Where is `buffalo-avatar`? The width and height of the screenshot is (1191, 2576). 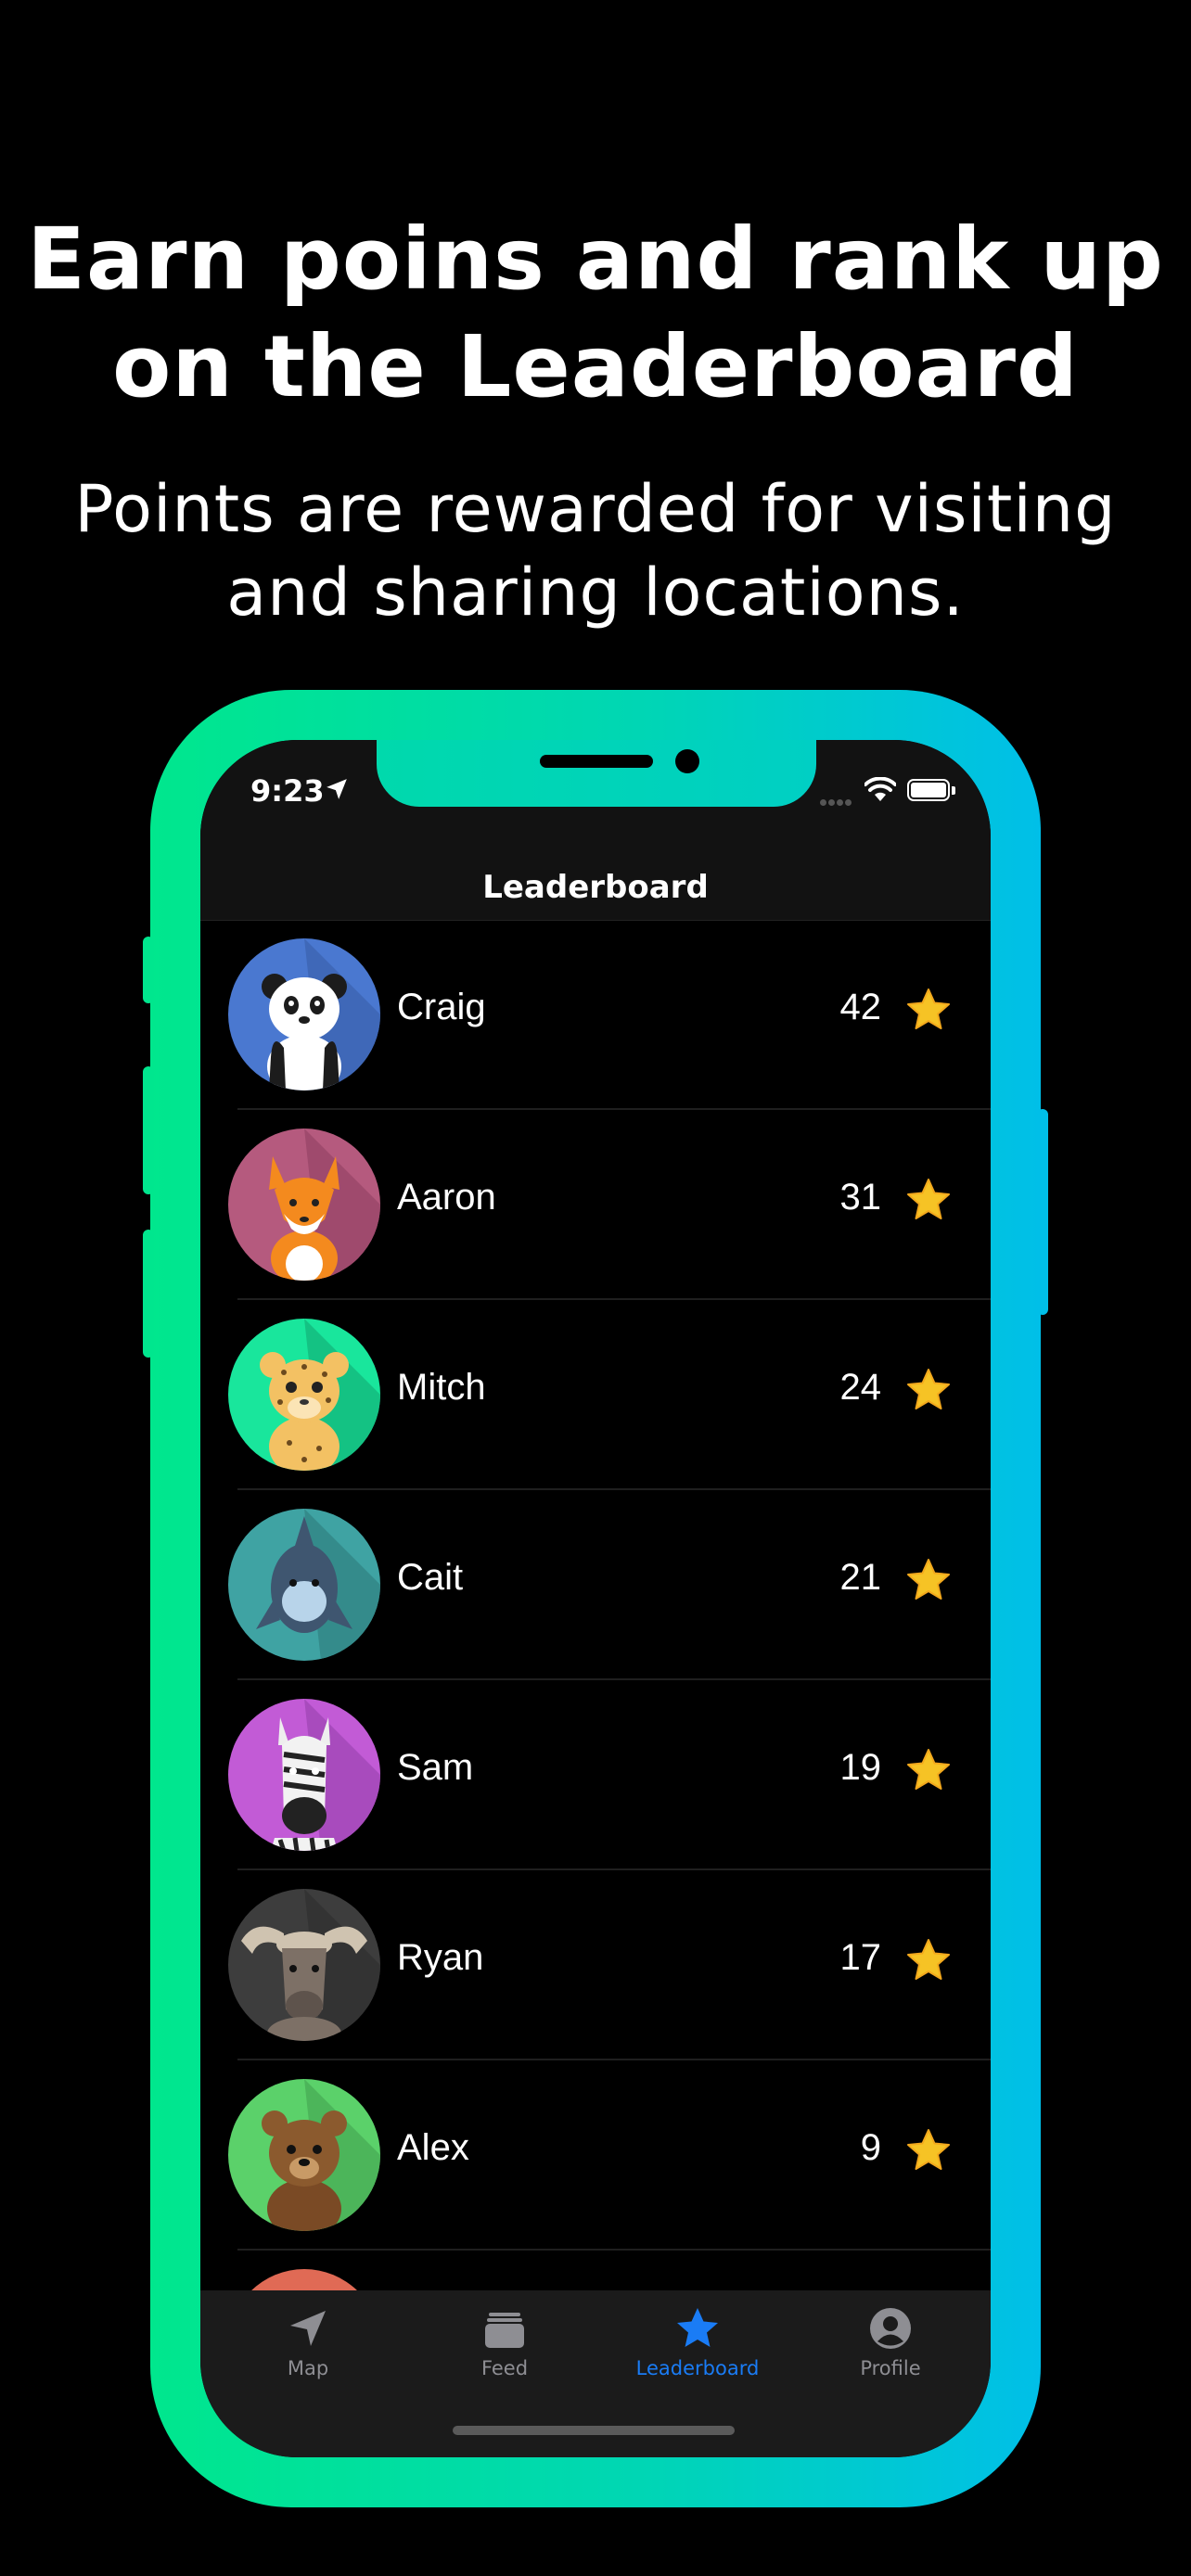 buffalo-avatar is located at coordinates (304, 1965).